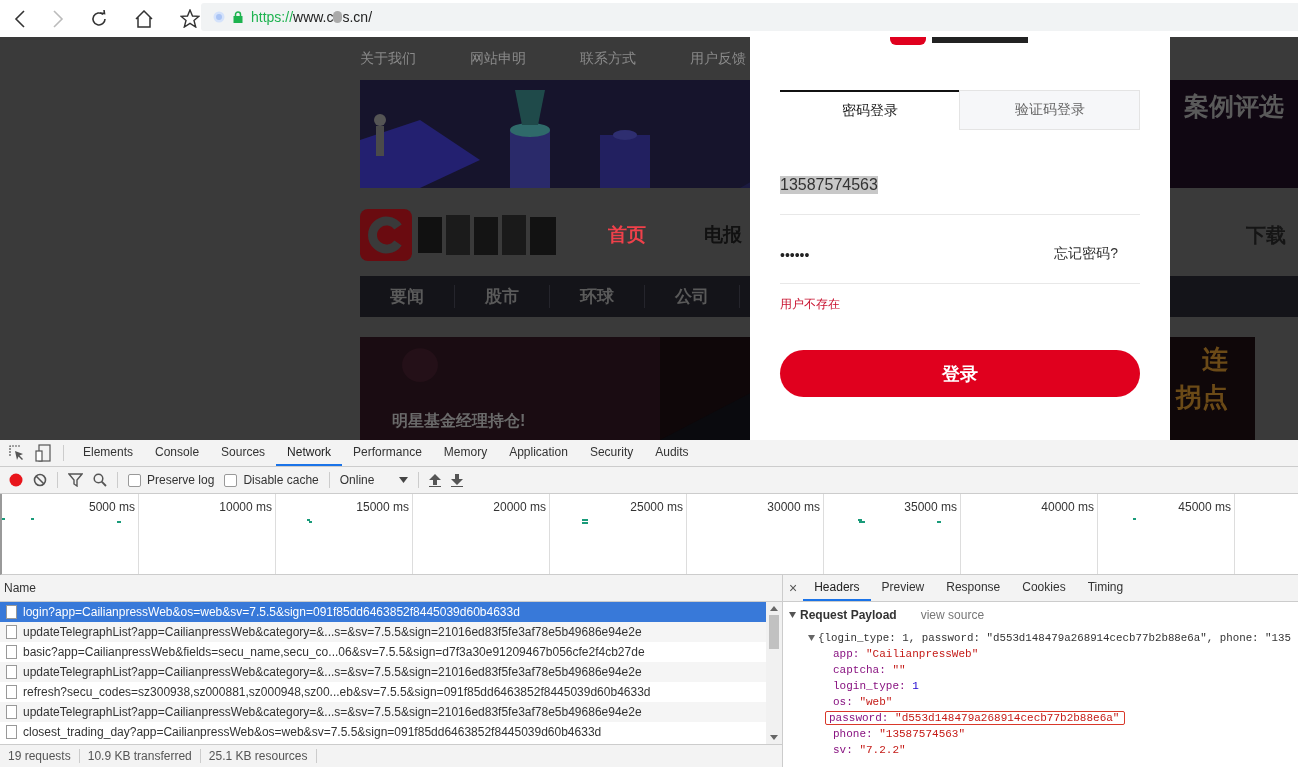 Image resolution: width=1298 pixels, height=767 pixels. What do you see at coordinates (876, 686) in the screenshot?
I see `payload-property: login_type: 1` at bounding box center [876, 686].